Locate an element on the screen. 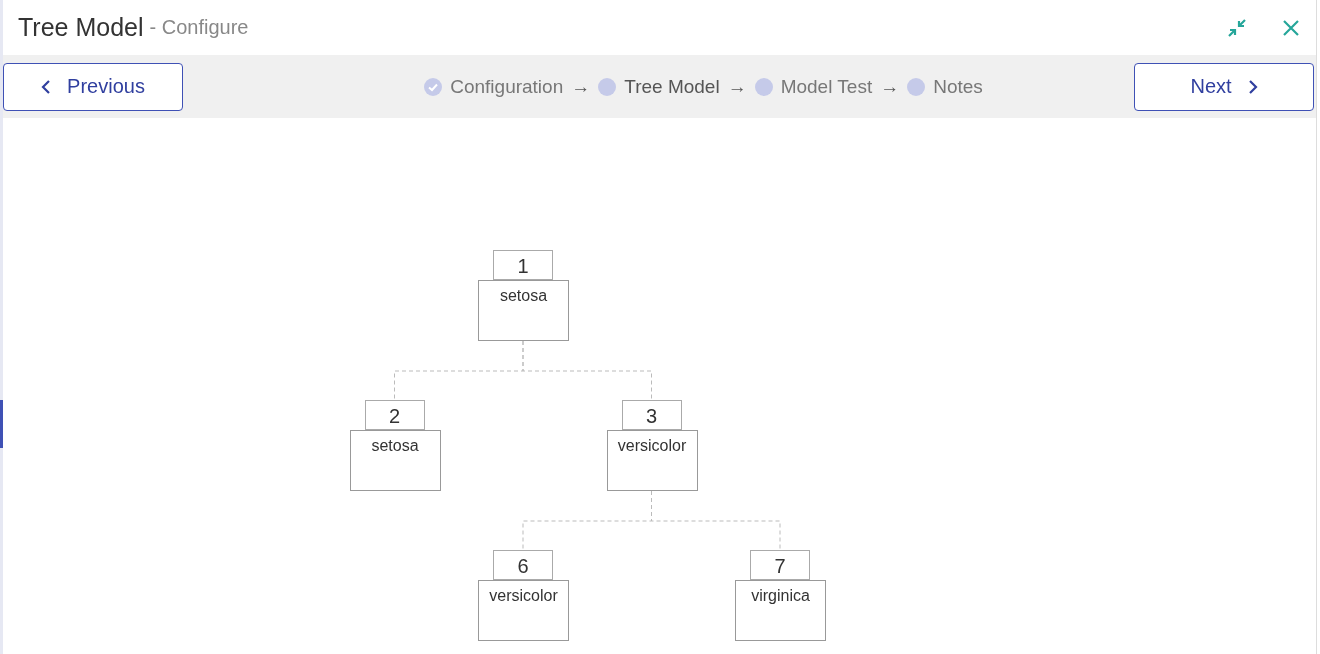 Image resolution: width=1320 pixels, height=654 pixels. step-label: Model Test is located at coordinates (826, 86).